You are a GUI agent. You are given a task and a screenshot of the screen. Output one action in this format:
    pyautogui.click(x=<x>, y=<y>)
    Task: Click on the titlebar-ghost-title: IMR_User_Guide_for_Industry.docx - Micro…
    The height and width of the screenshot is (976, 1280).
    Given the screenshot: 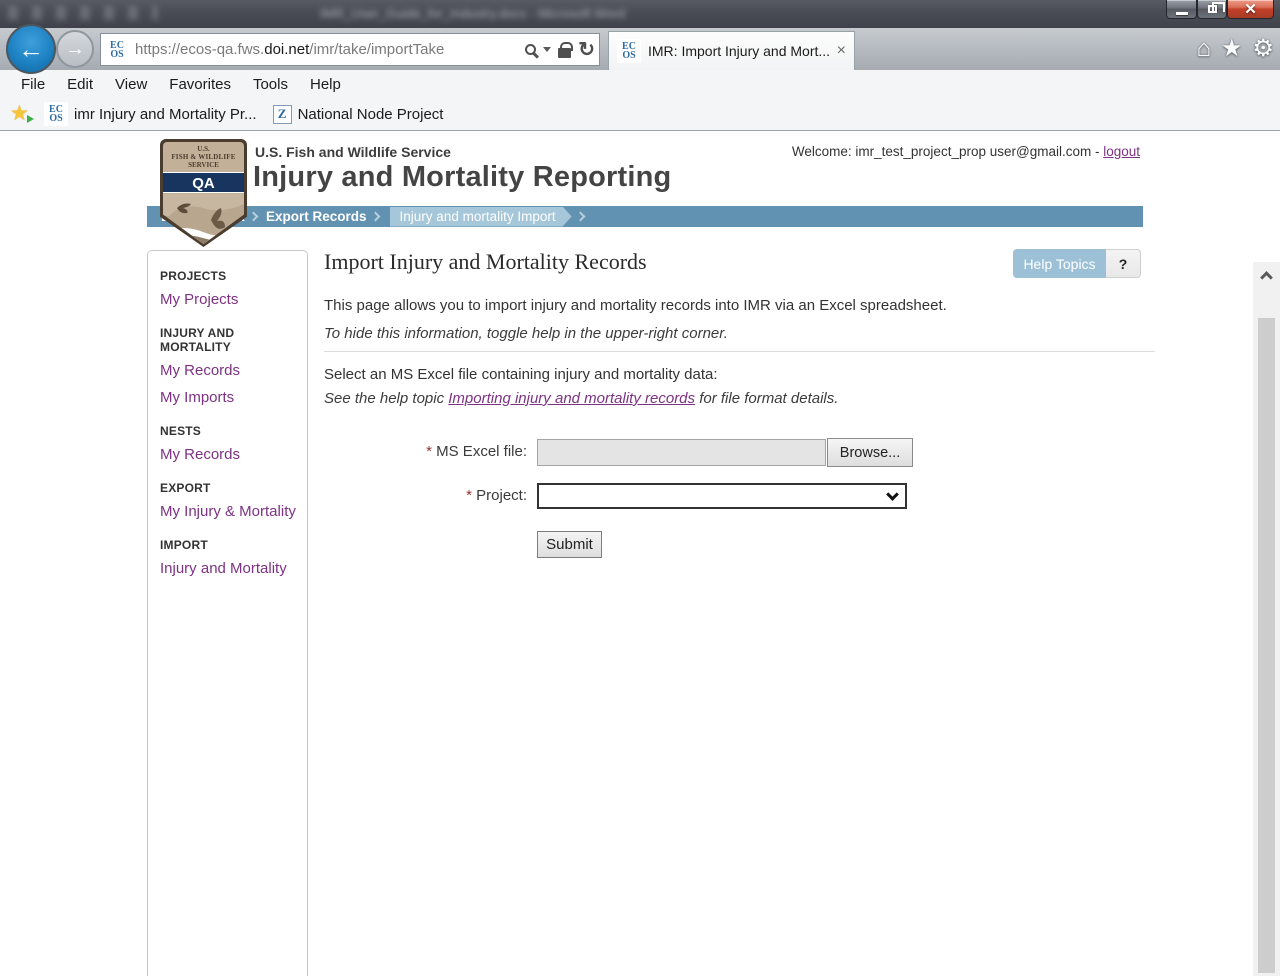 What is the action you would take?
    pyautogui.click(x=473, y=13)
    